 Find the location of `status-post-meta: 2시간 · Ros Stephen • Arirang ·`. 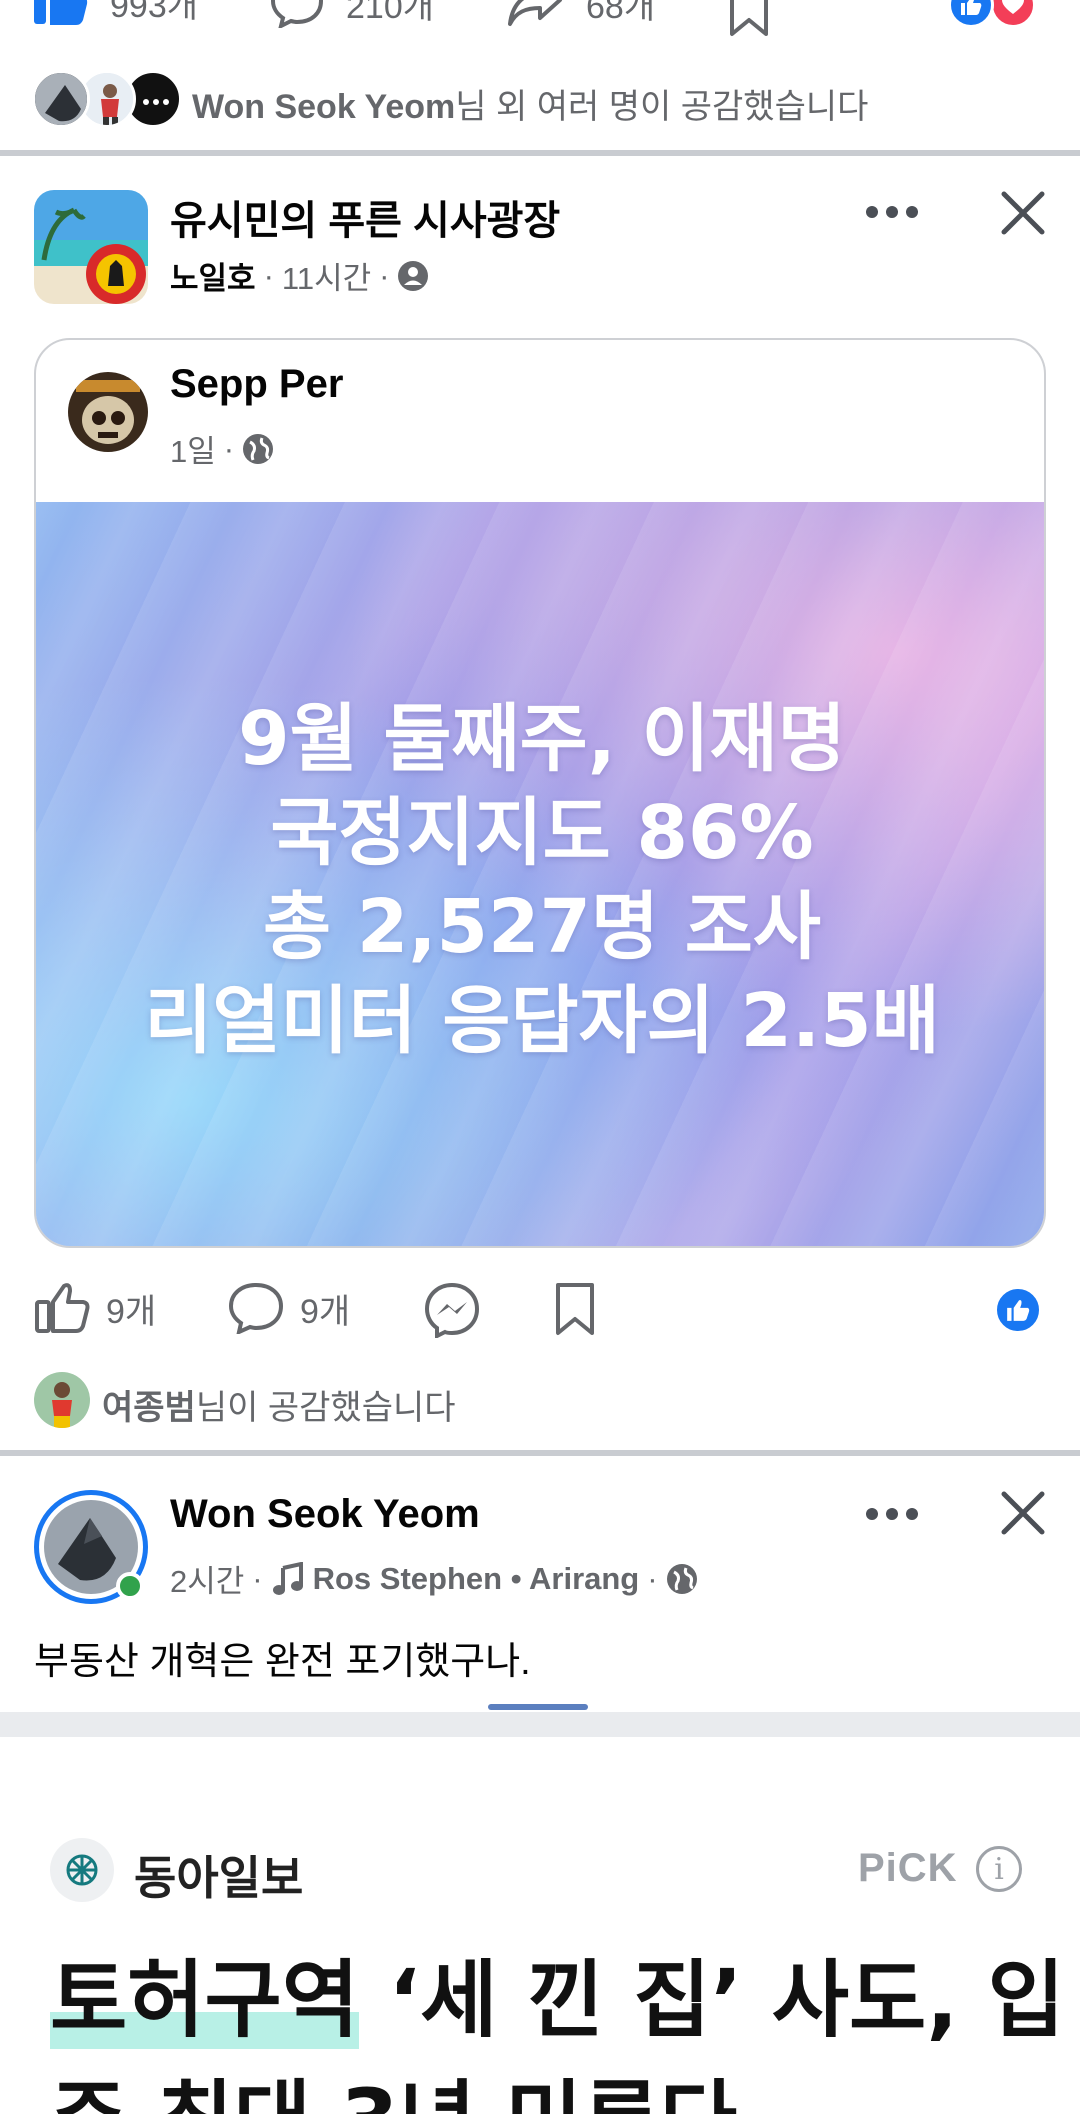

status-post-meta: 2시간 · Ros Stephen • Arirang · is located at coordinates (434, 1578).